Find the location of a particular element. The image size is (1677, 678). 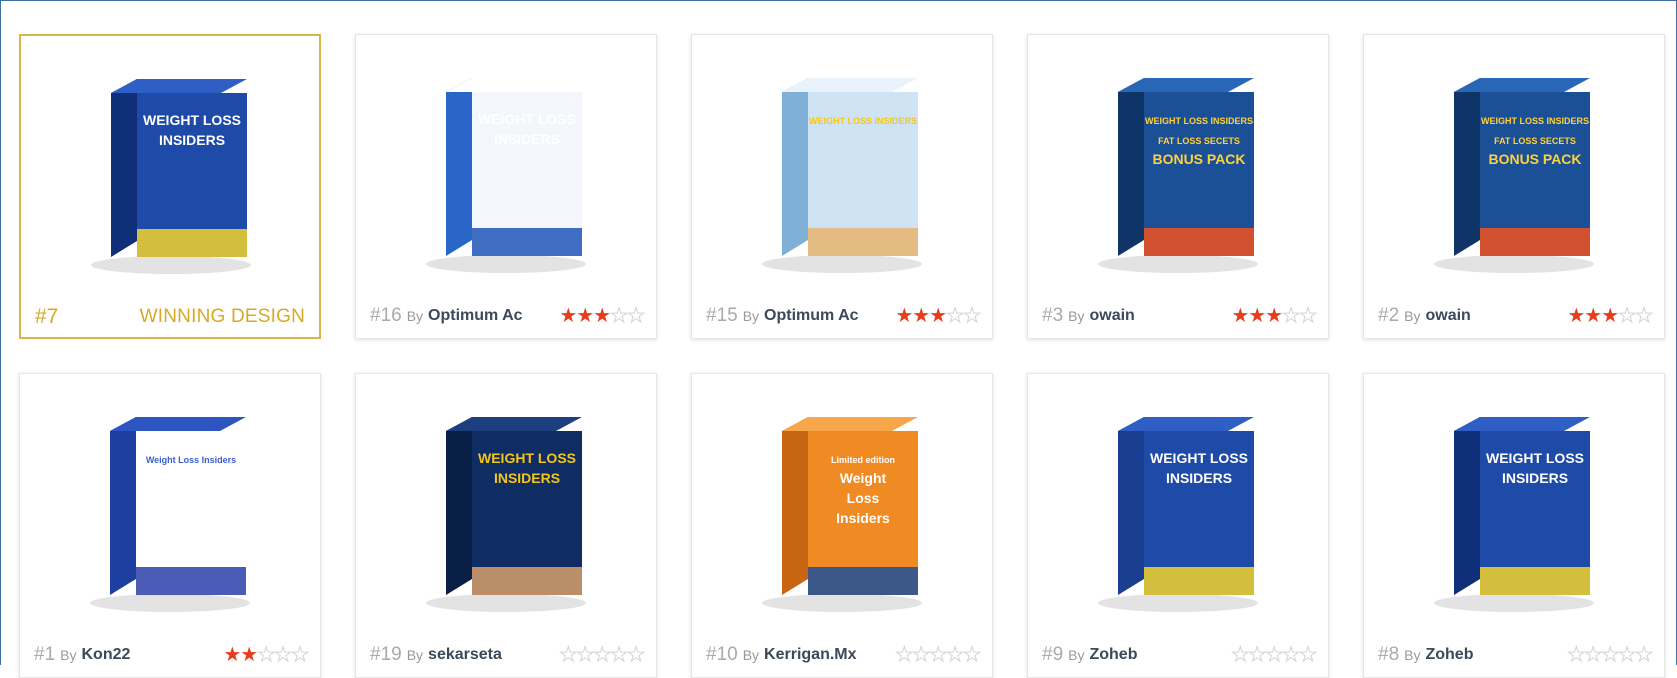

design-meta: #3 By owain ★ ★ ★ ★ ★ is located at coordinates (1180, 316).